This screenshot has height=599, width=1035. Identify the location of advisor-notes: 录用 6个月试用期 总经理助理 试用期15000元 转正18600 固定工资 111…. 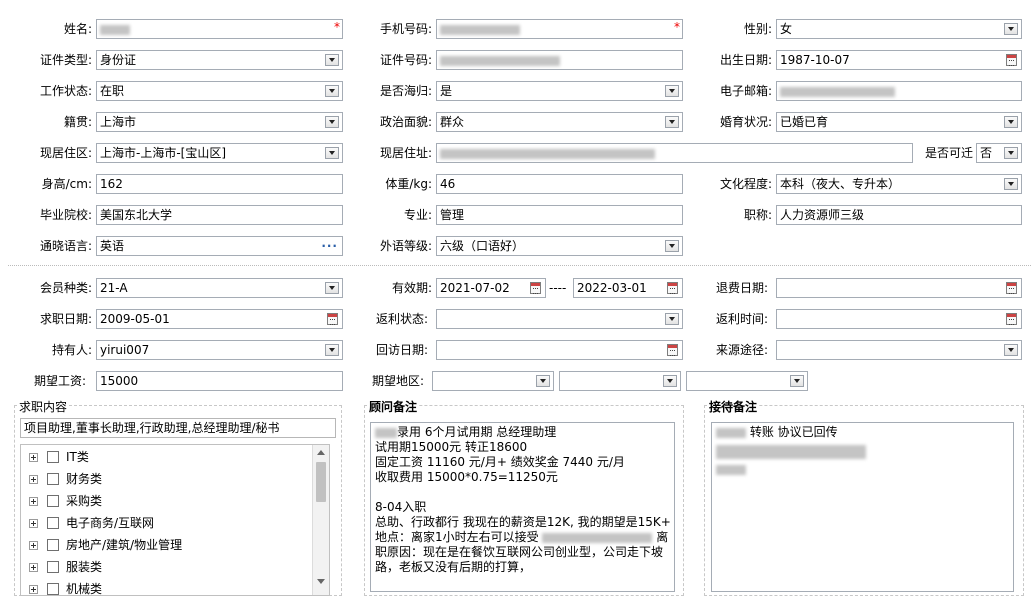
(522, 507).